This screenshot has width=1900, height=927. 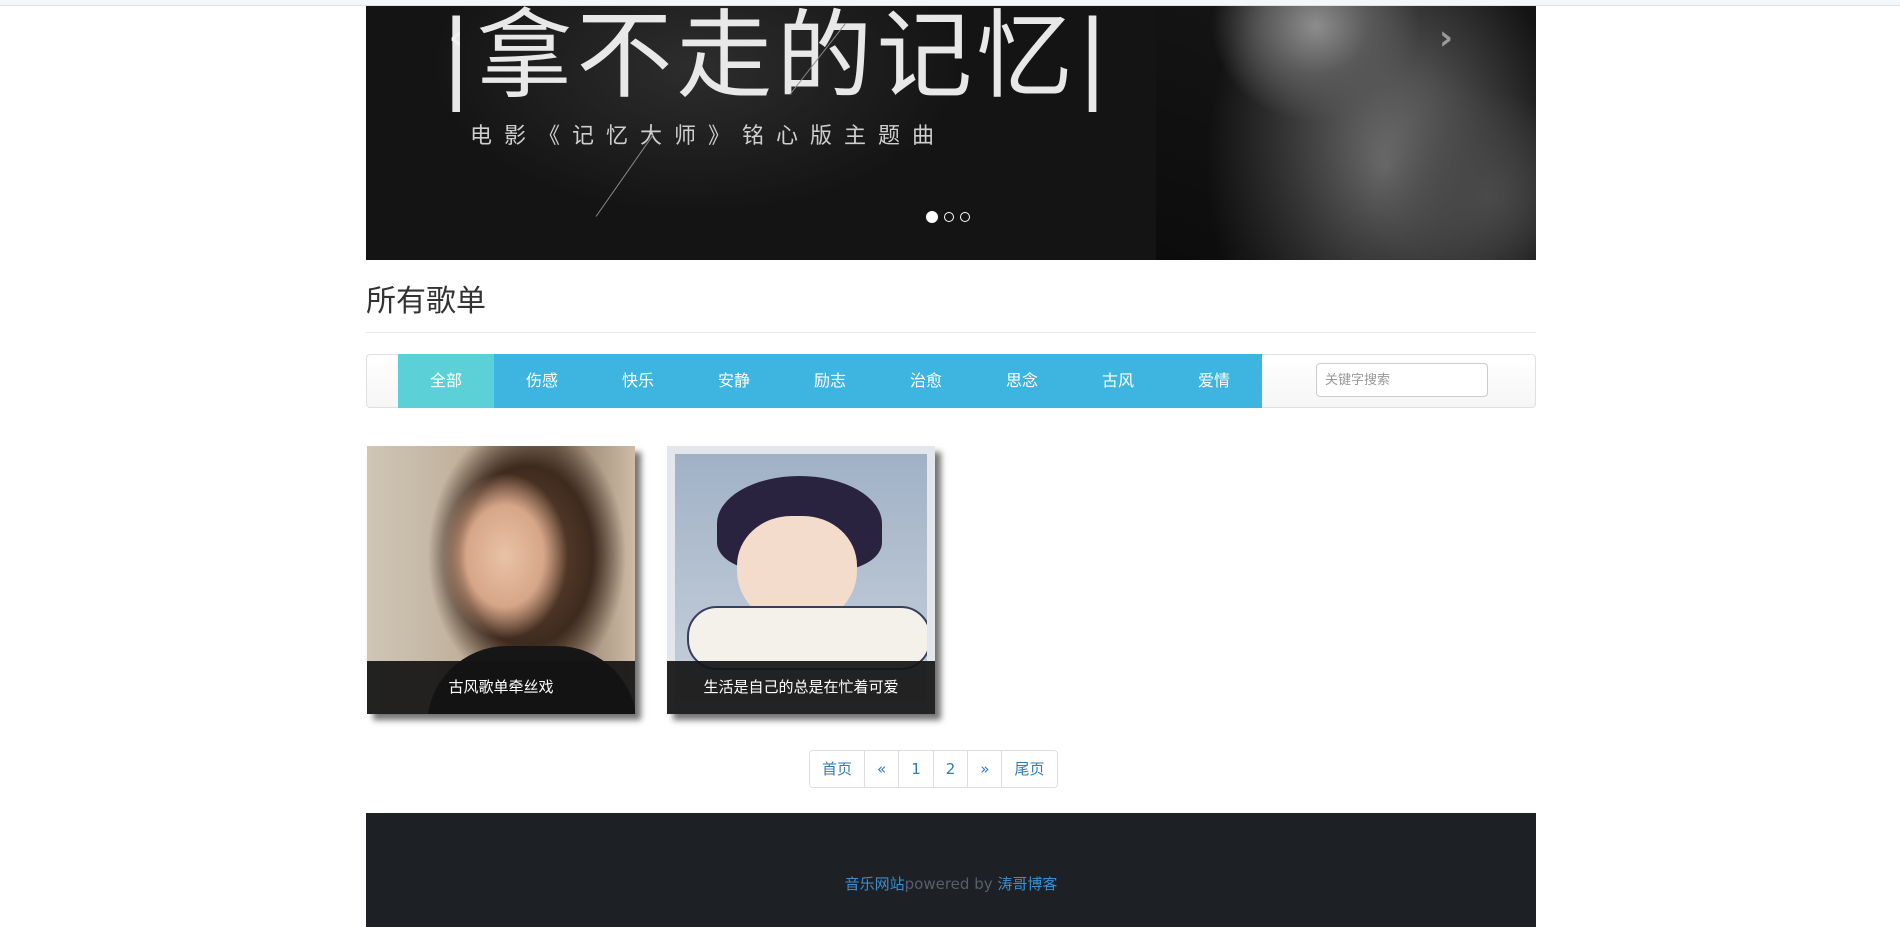 What do you see at coordinates (801, 580) in the screenshot?
I see `playlist-card: 生活是自己的总是在忙着可爱` at bounding box center [801, 580].